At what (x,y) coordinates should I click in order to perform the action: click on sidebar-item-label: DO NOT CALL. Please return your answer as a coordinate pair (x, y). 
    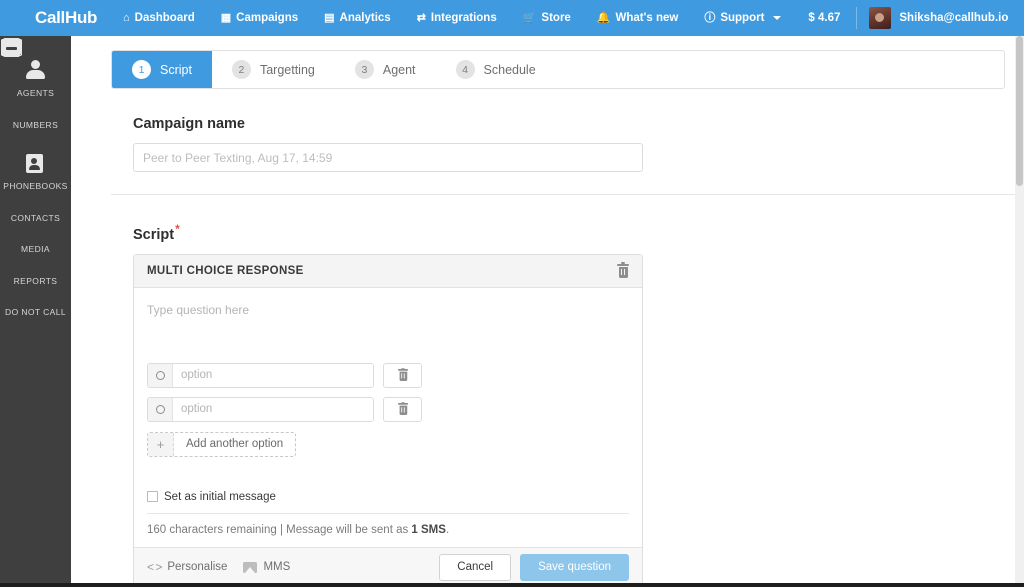
    Looking at the image, I should click on (35, 312).